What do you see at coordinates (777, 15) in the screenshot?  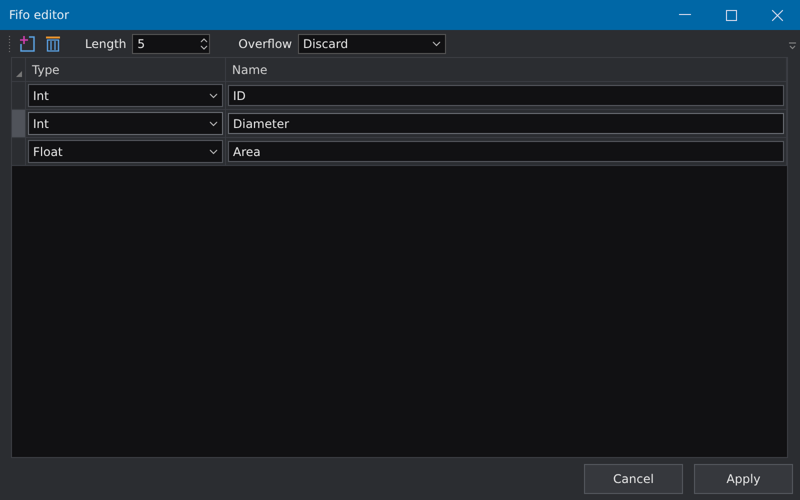 I see `close-icon` at bounding box center [777, 15].